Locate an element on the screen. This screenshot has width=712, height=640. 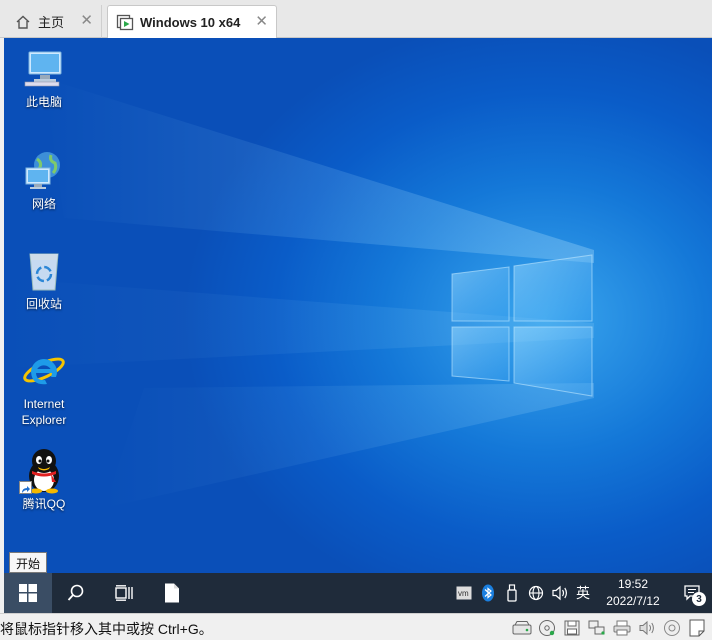
hard-disk-icon is located at coordinates (522, 627).